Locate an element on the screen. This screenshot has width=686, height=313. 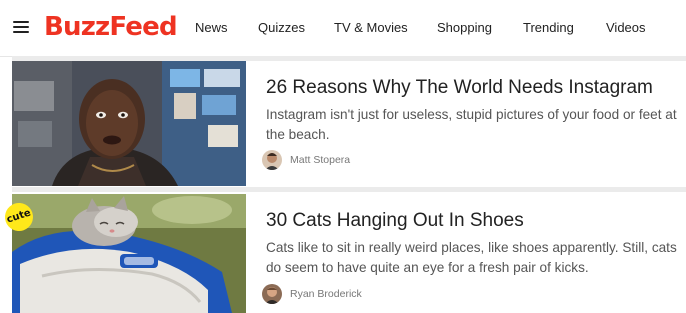
author-name: Matt Stopera is located at coordinates (320, 160).